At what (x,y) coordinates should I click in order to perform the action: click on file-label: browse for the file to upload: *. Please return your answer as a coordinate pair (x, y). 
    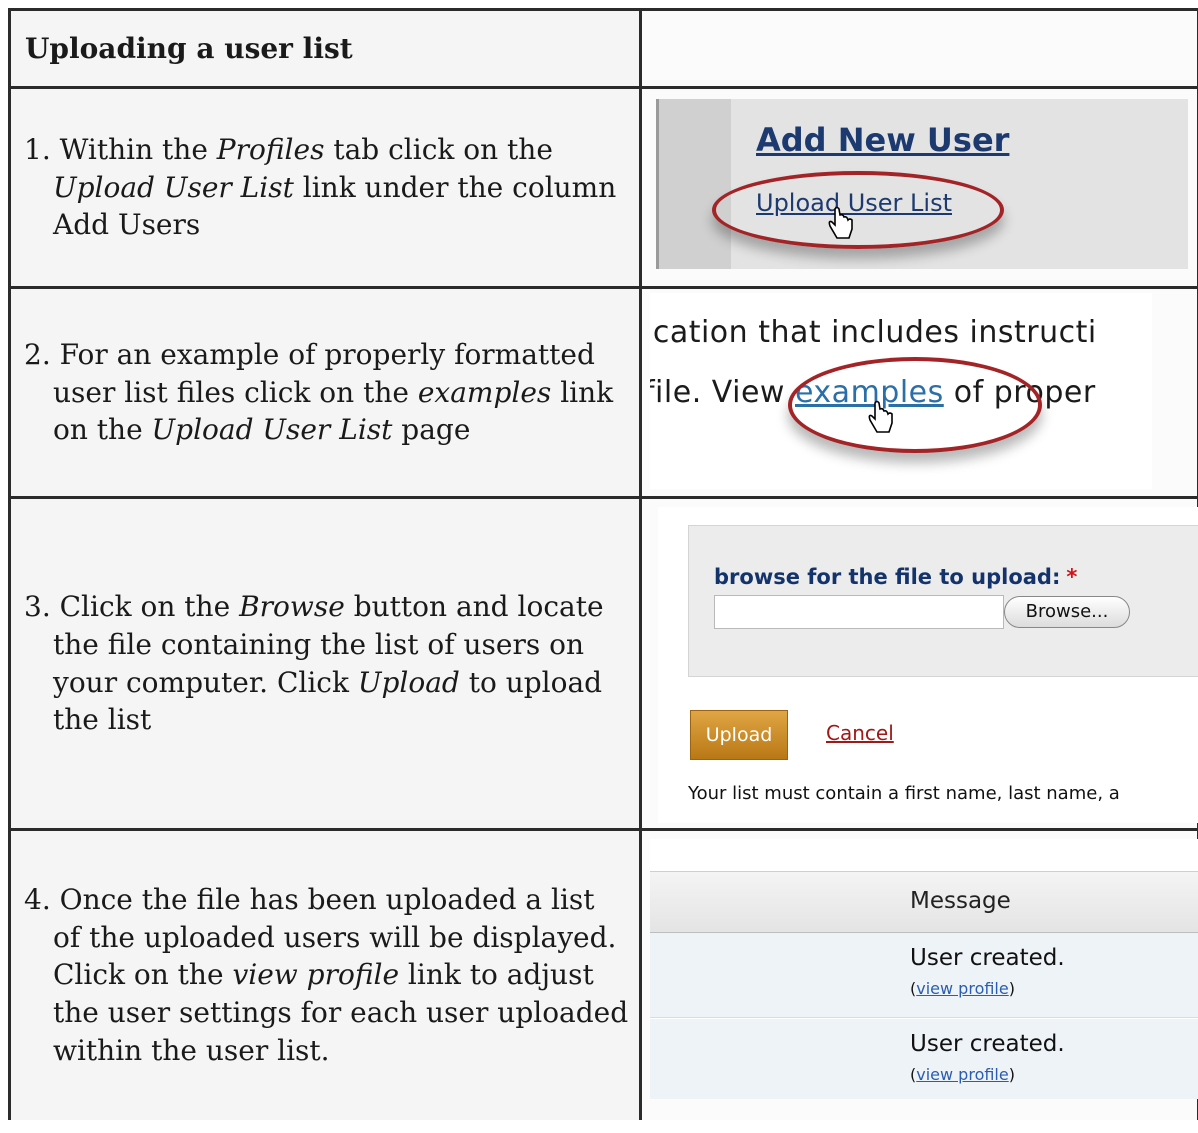
    Looking at the image, I should click on (896, 577).